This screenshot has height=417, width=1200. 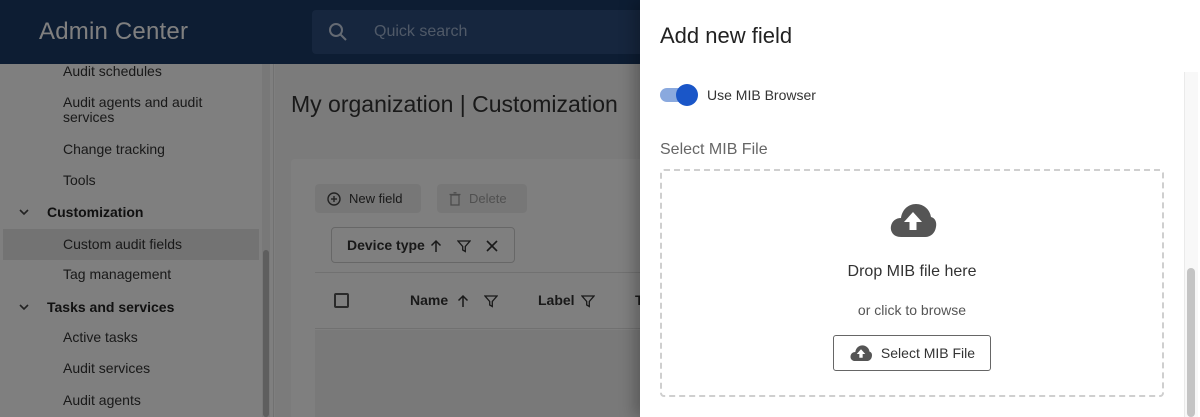 I want to click on use-mib-browser-toggle, so click(x=679, y=95).